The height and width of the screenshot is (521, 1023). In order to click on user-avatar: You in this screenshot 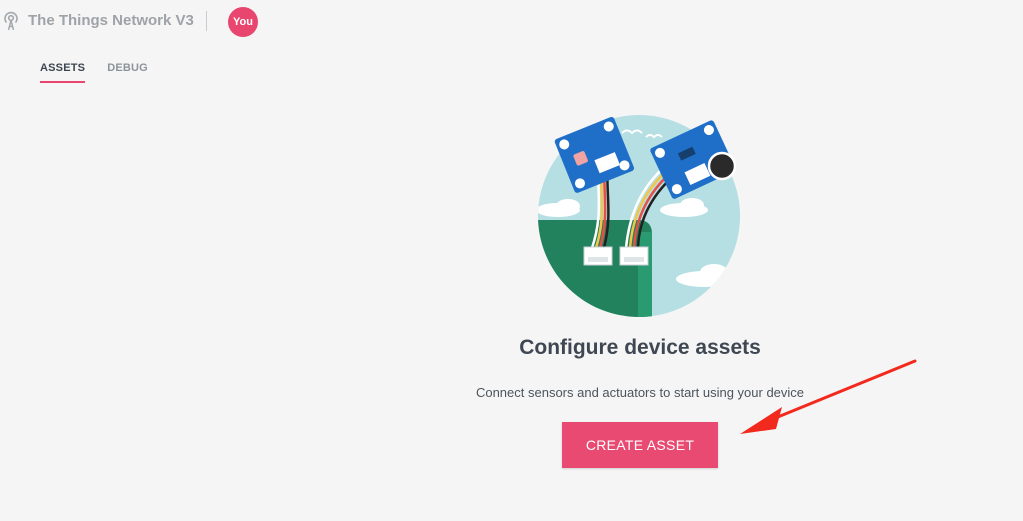, I will do `click(243, 22)`.